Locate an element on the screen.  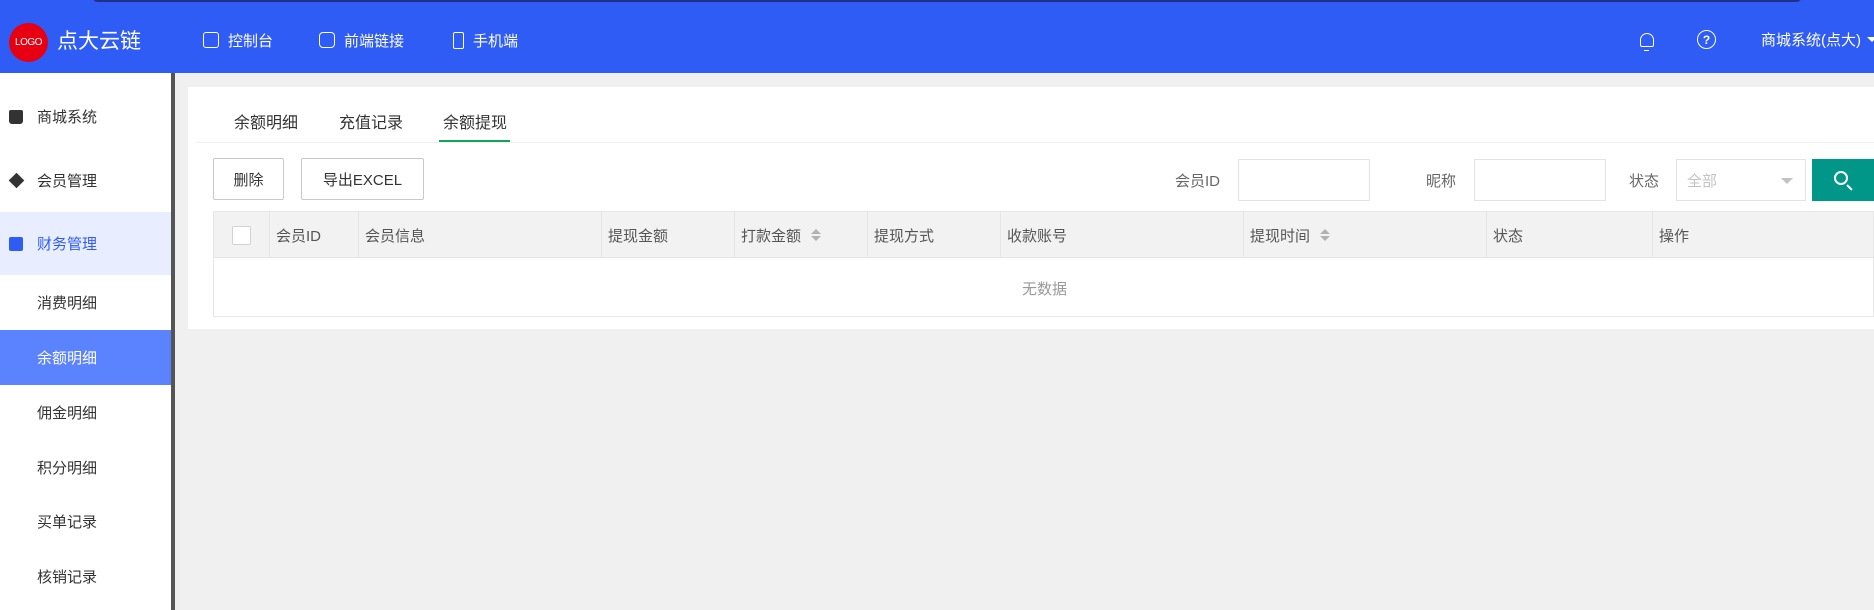
status-label: 状态 is located at coordinates (1644, 181).